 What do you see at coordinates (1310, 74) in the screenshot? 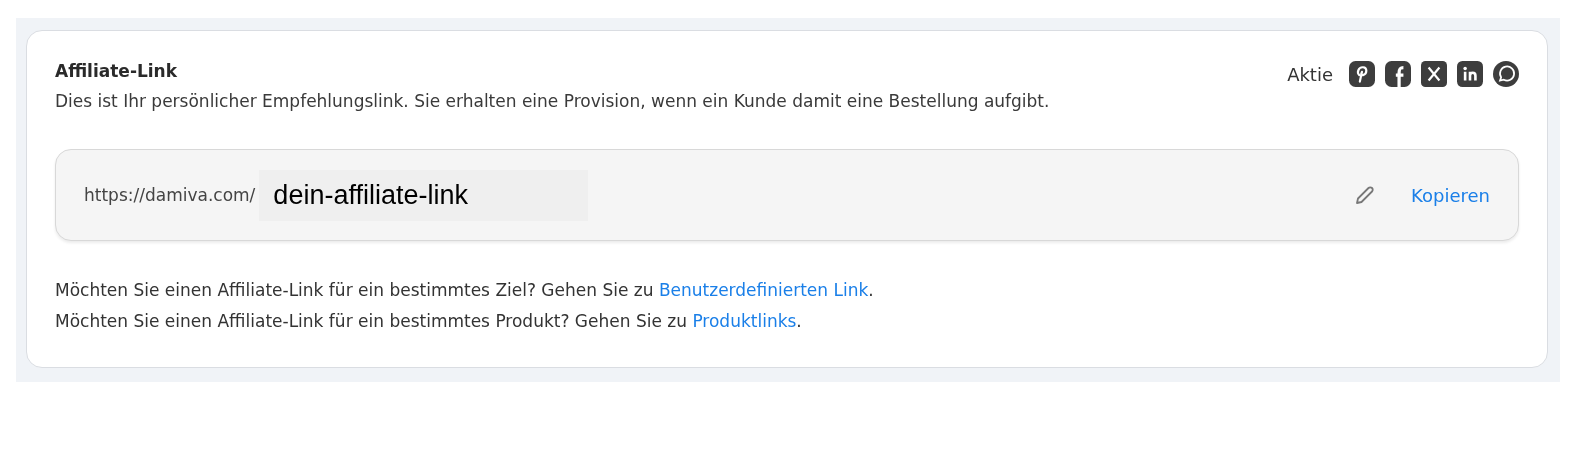
I see `share-label: Aktie` at bounding box center [1310, 74].